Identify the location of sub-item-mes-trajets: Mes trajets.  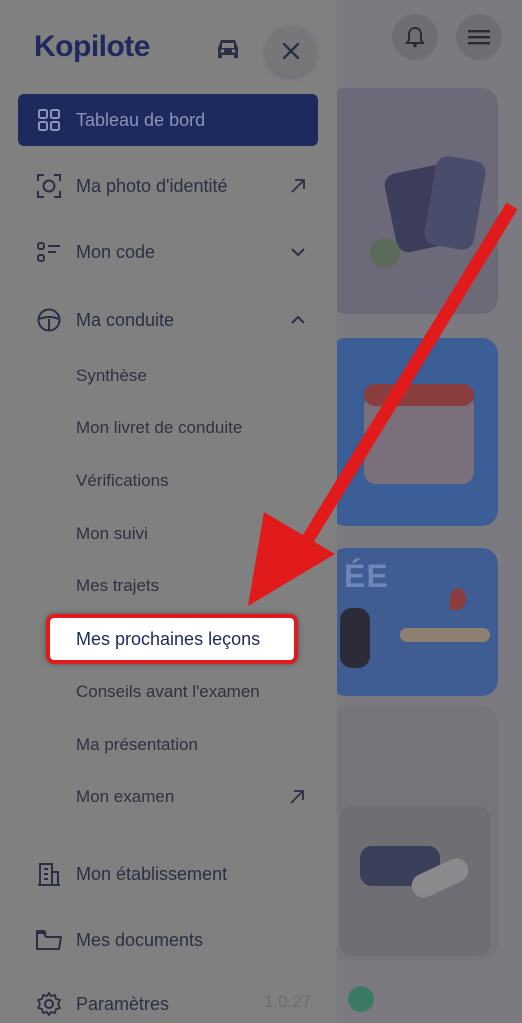
(117, 586).